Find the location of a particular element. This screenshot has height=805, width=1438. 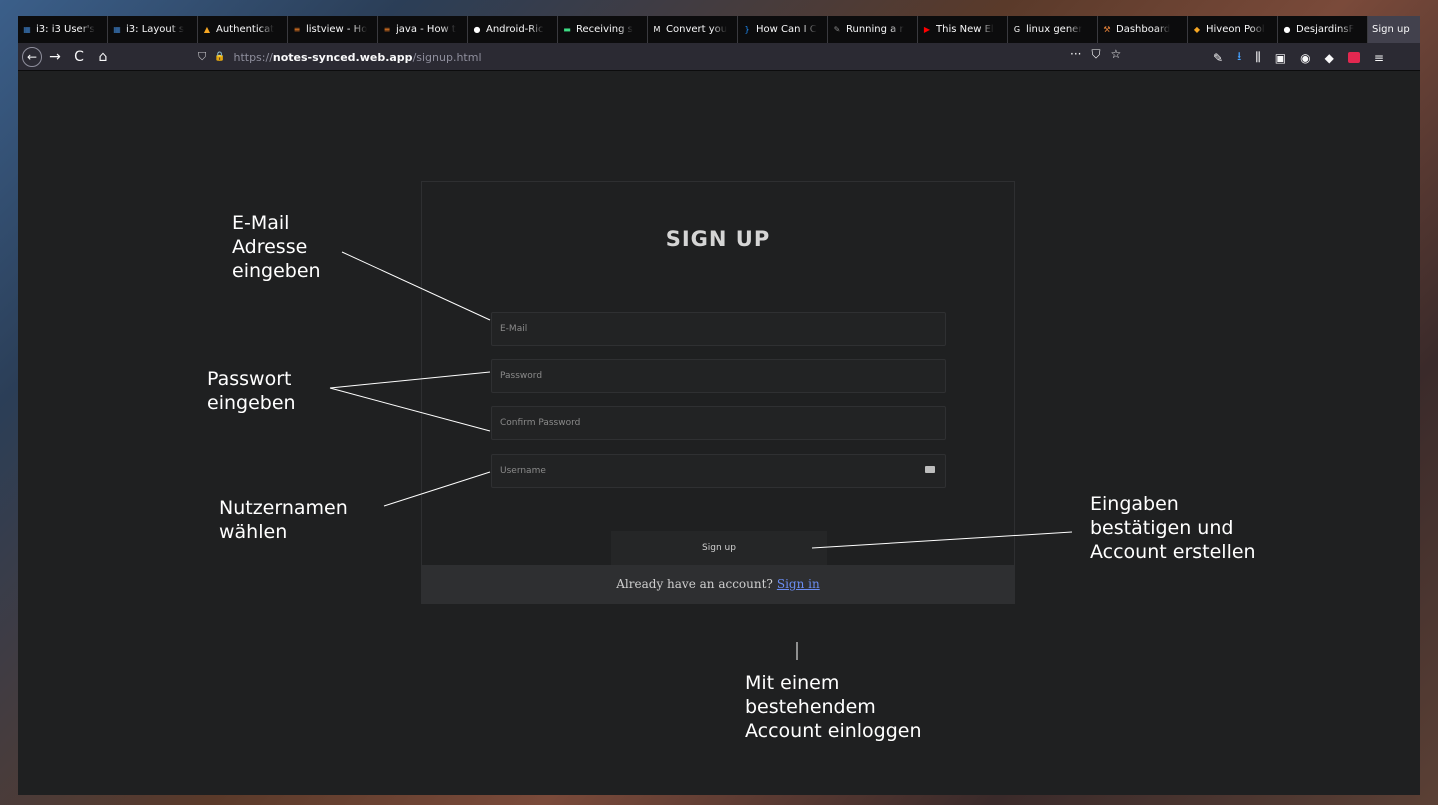

bookmark-star-icon: ☆ is located at coordinates (1115, 54).